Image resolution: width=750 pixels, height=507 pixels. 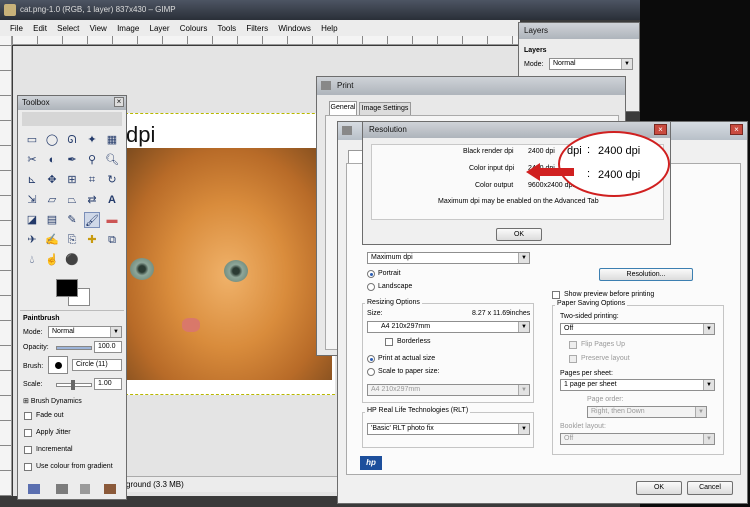 What do you see at coordinates (32, 160) in the screenshot?
I see `scissors-icon: ✂` at bounding box center [32, 160].